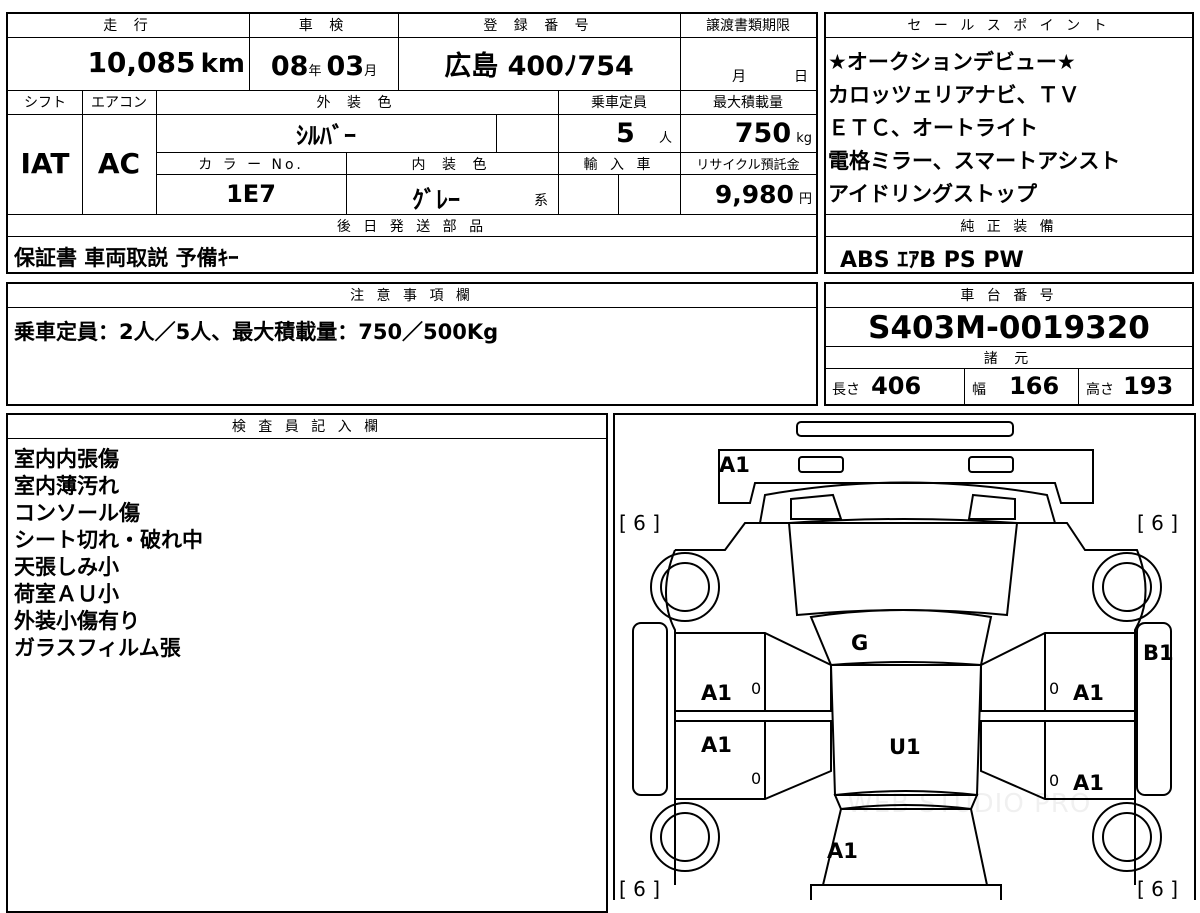 This screenshot has width=1200, height=913. I want to click on width-label: 幅, so click(979, 390).